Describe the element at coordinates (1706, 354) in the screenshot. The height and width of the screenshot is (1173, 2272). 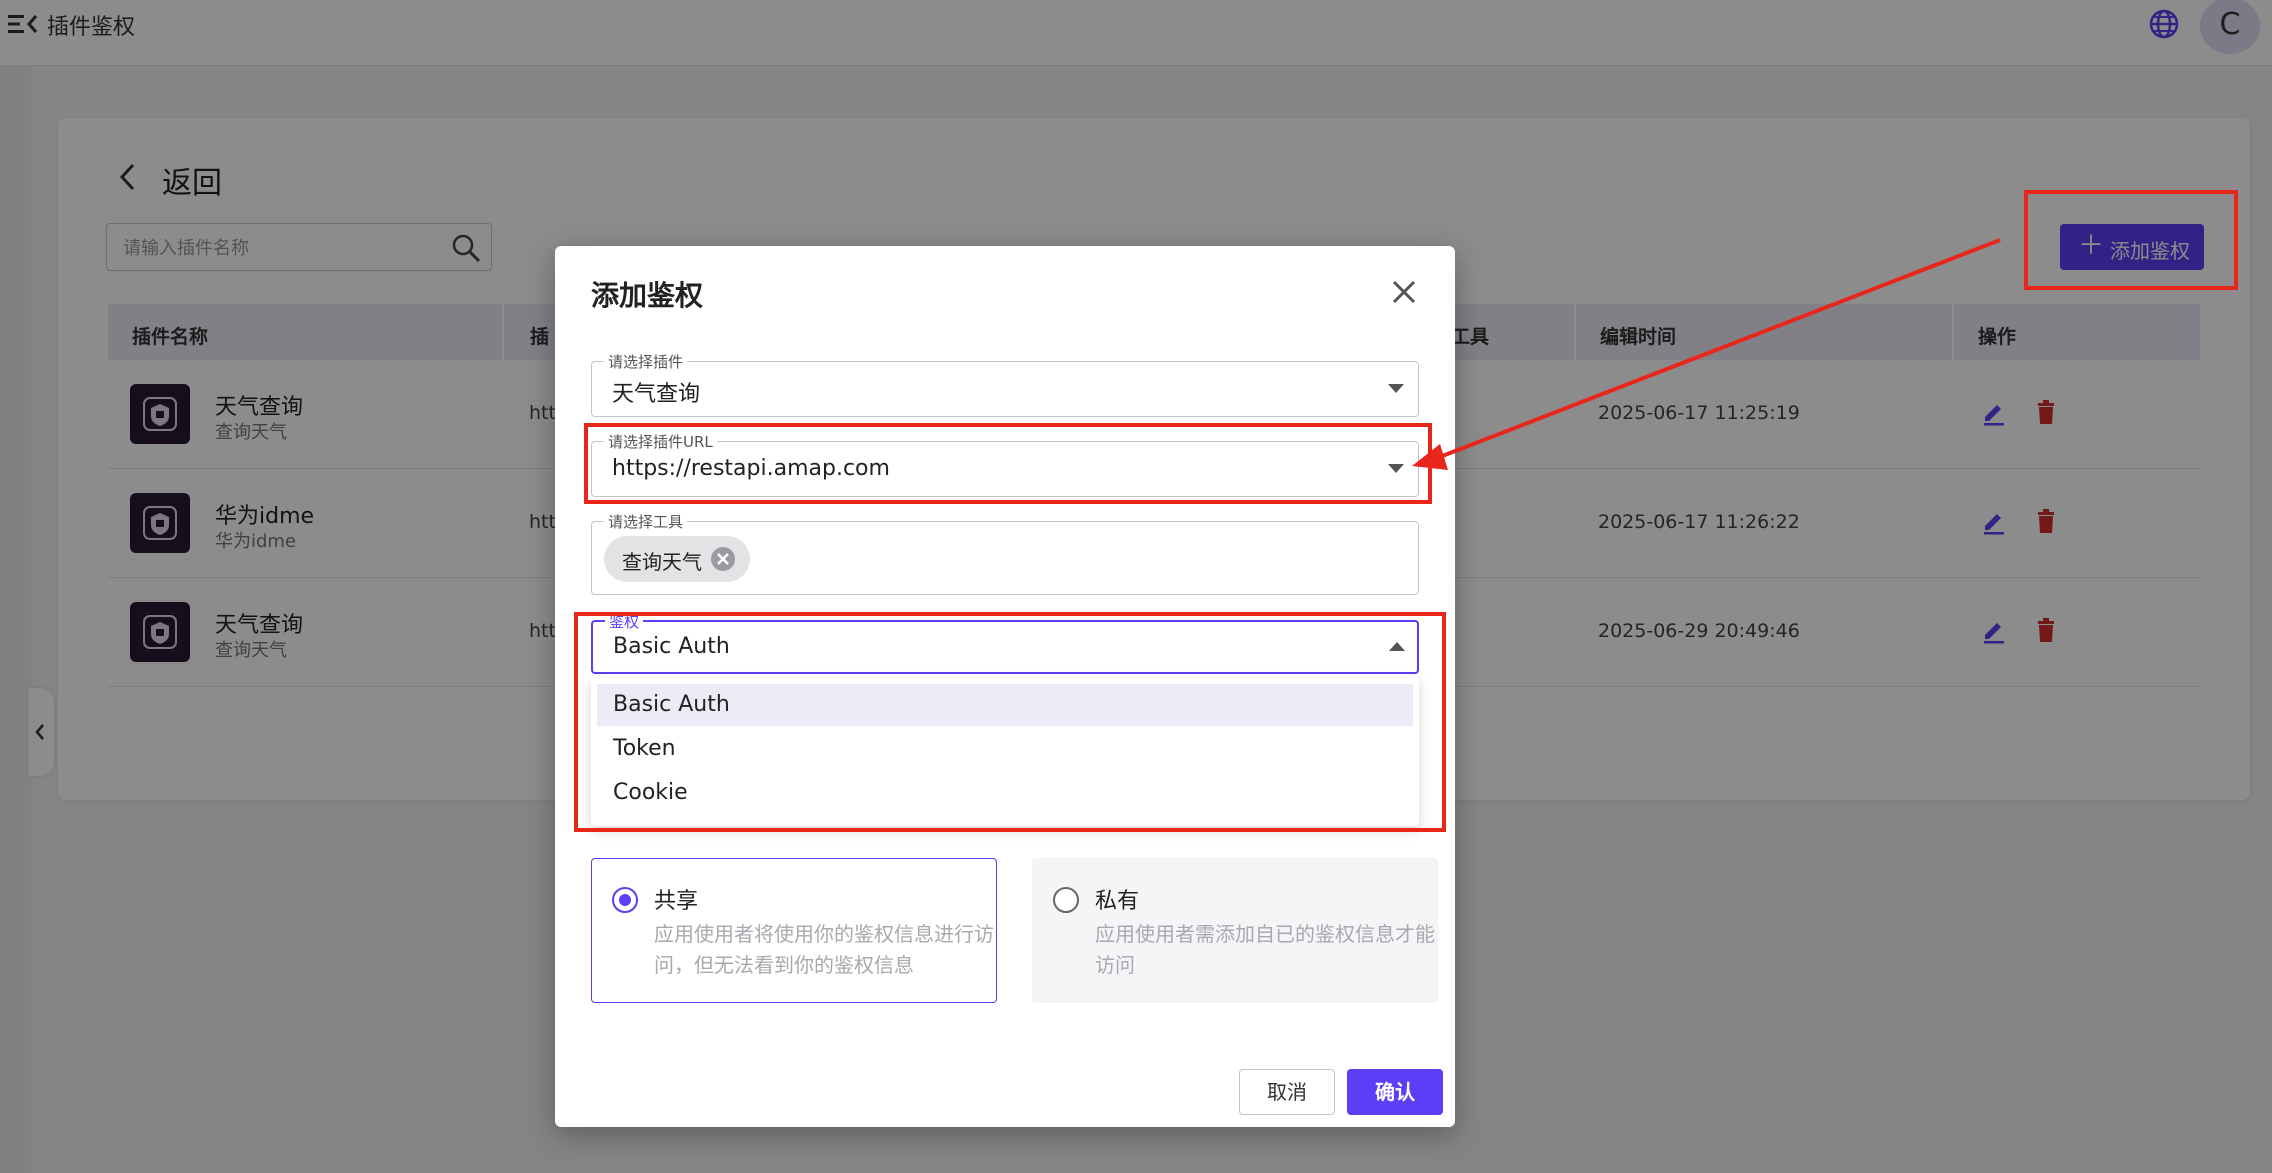
I see `annotation-arrow` at that location.